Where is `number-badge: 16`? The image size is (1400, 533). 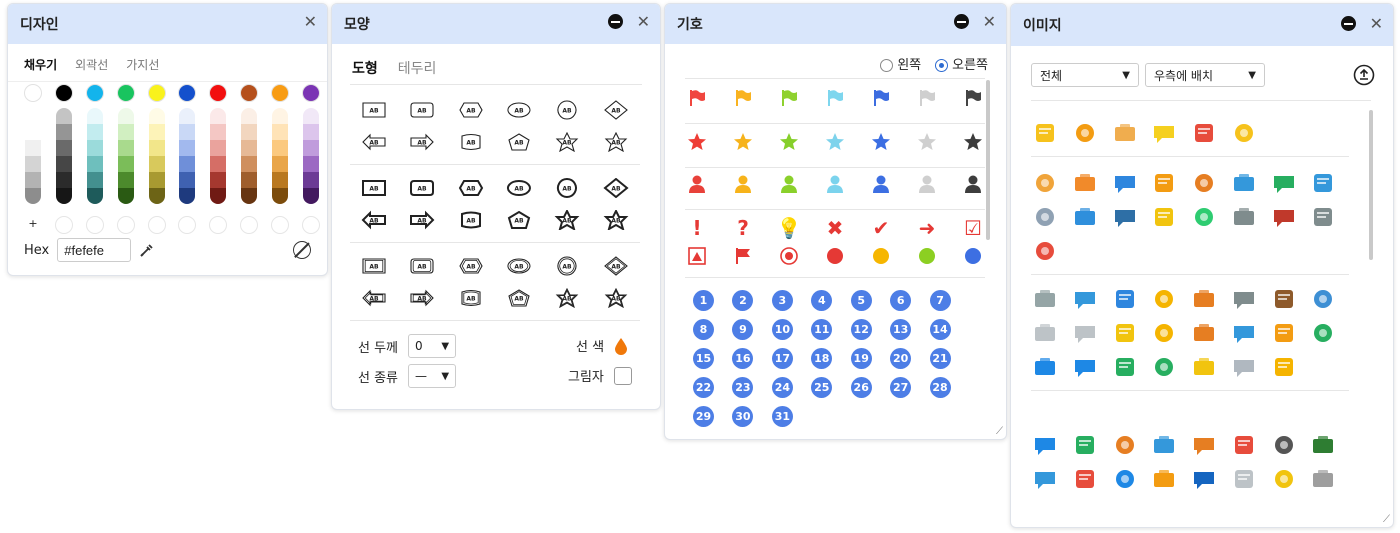
number-badge: 16 is located at coordinates (743, 358).